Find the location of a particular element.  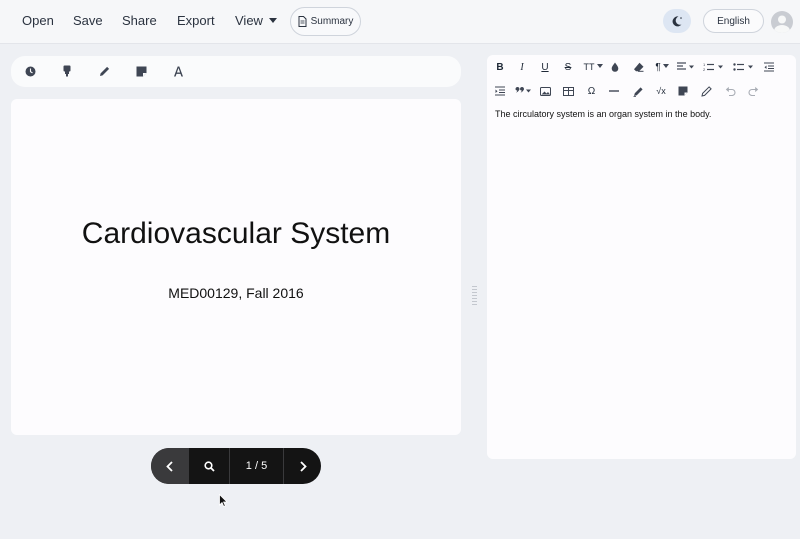

next-slide-button is located at coordinates (302, 466).